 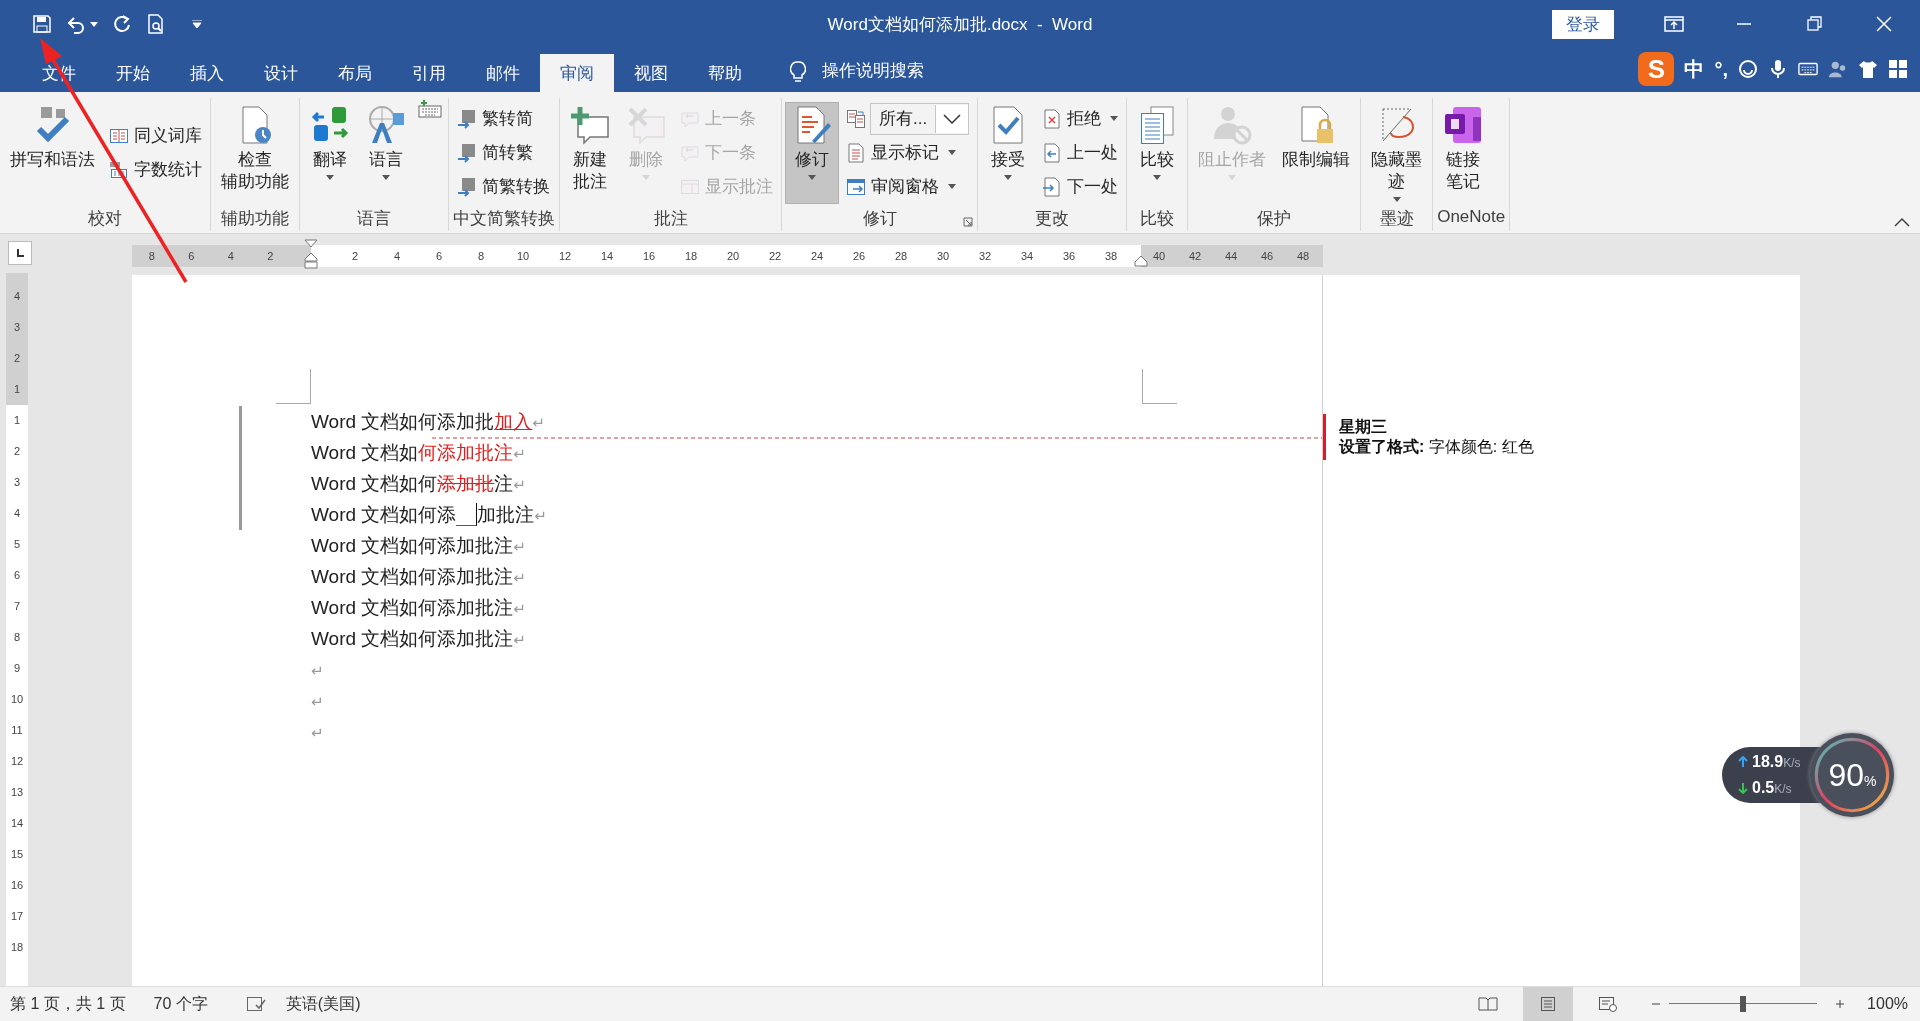 What do you see at coordinates (725, 73) in the screenshot?
I see `ribbon-tab: 帮助` at bounding box center [725, 73].